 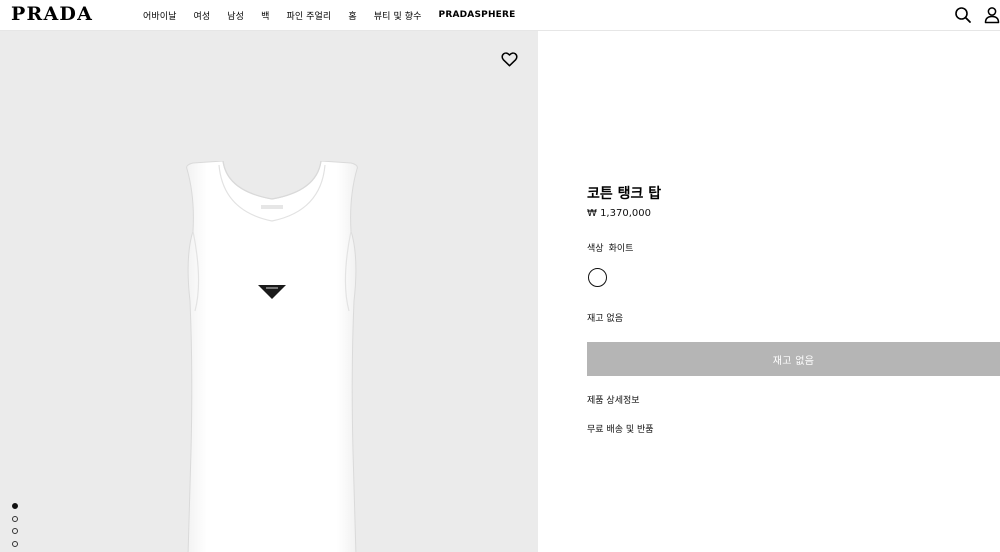 What do you see at coordinates (963, 15) in the screenshot?
I see `search-icon` at bounding box center [963, 15].